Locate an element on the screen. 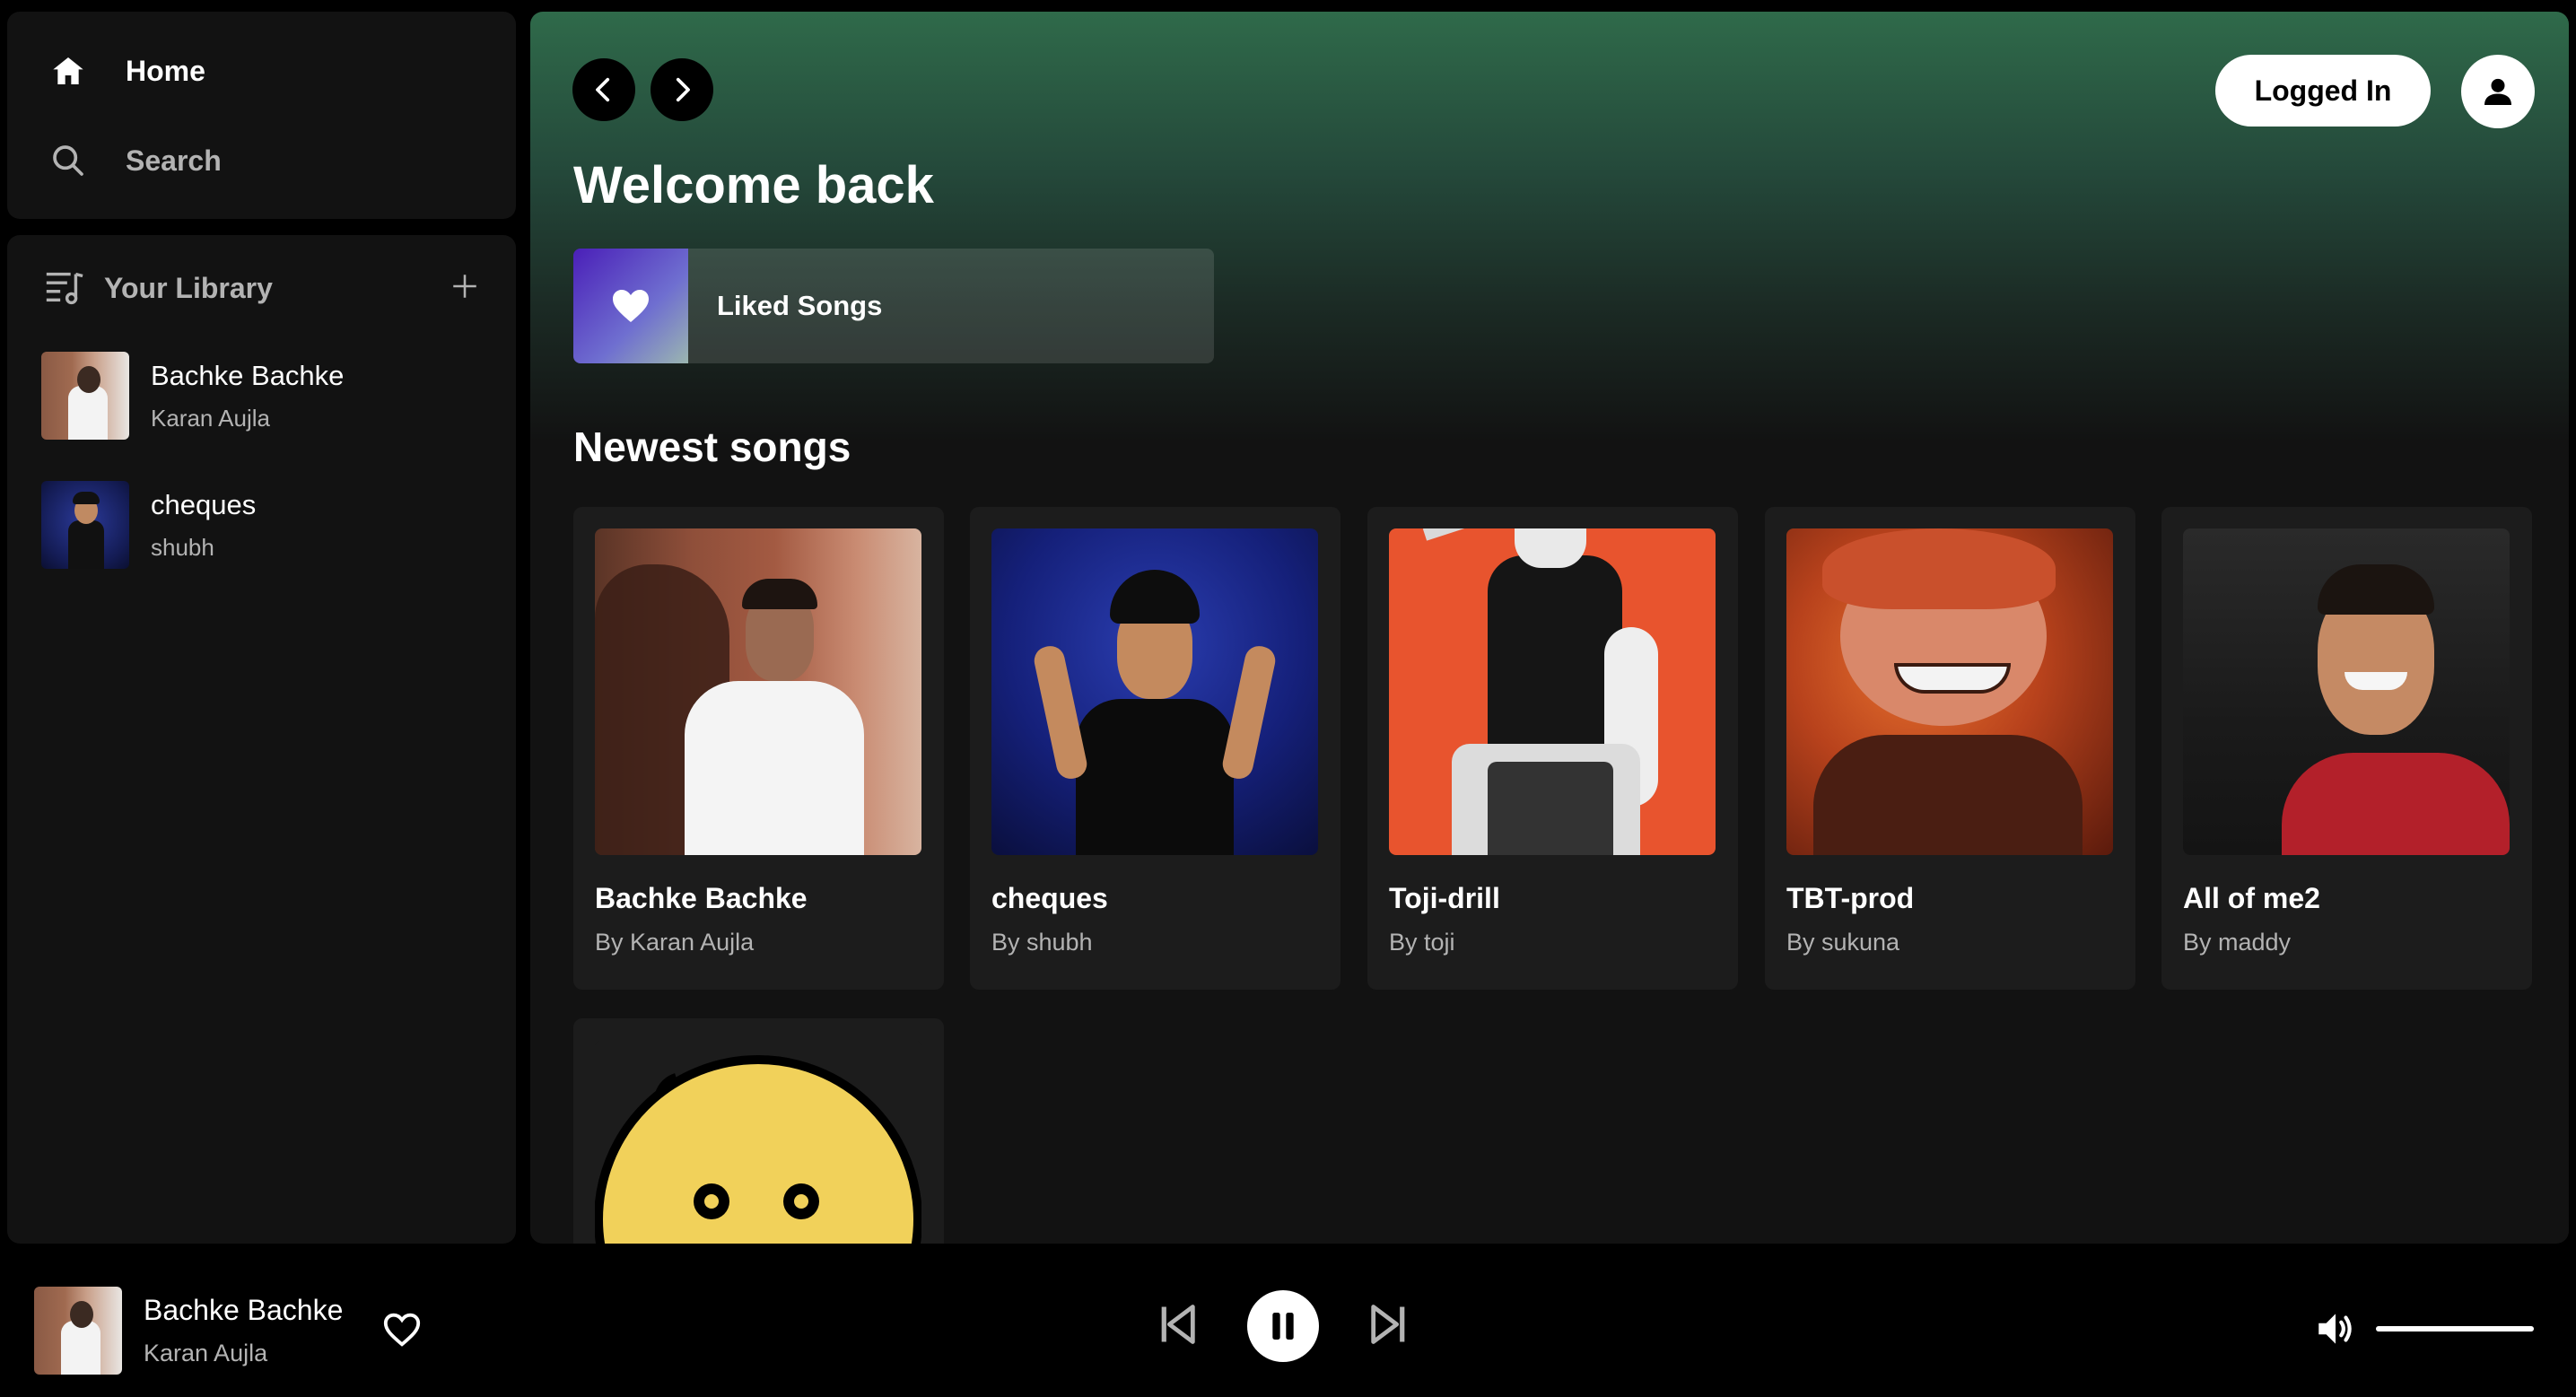  chevron-right-icon is located at coordinates (683, 89).